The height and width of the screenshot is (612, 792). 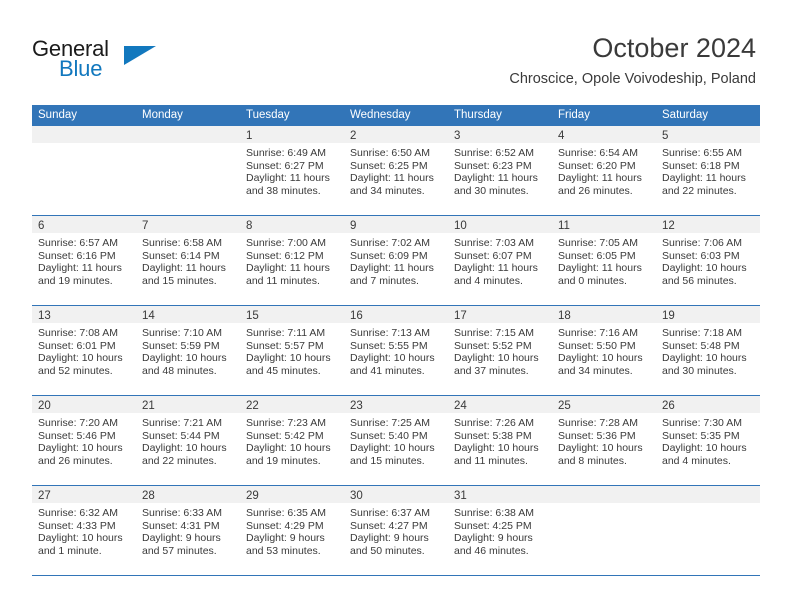 I want to click on daylight-text: Daylight: 11 hours and 19 minutes., so click(x=80, y=274).